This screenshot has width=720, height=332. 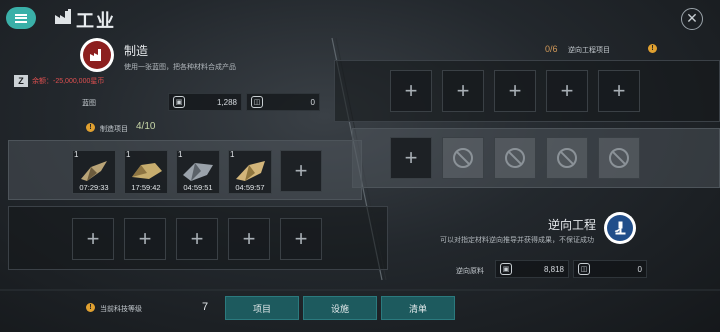 I want to click on manufacturing-item: 1 07:29:33, so click(x=94, y=172).